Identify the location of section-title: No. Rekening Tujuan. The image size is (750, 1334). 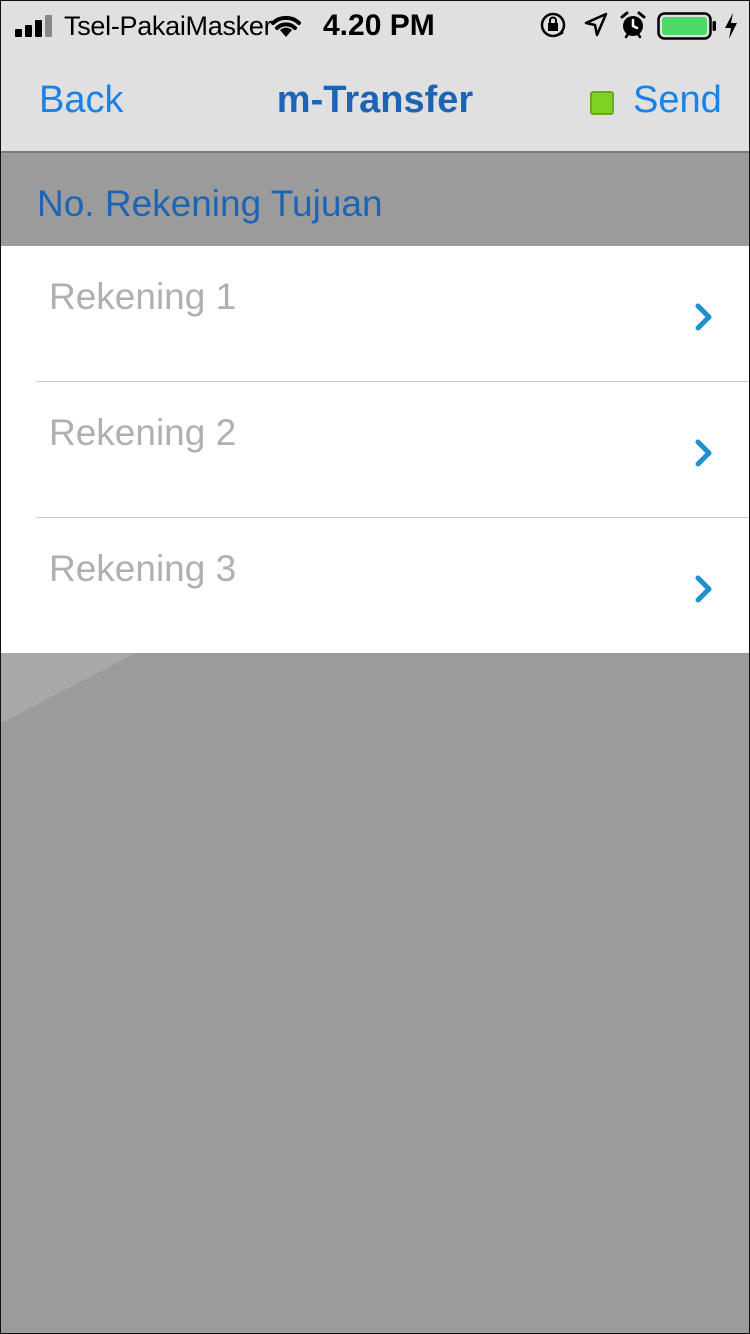
(210, 203).